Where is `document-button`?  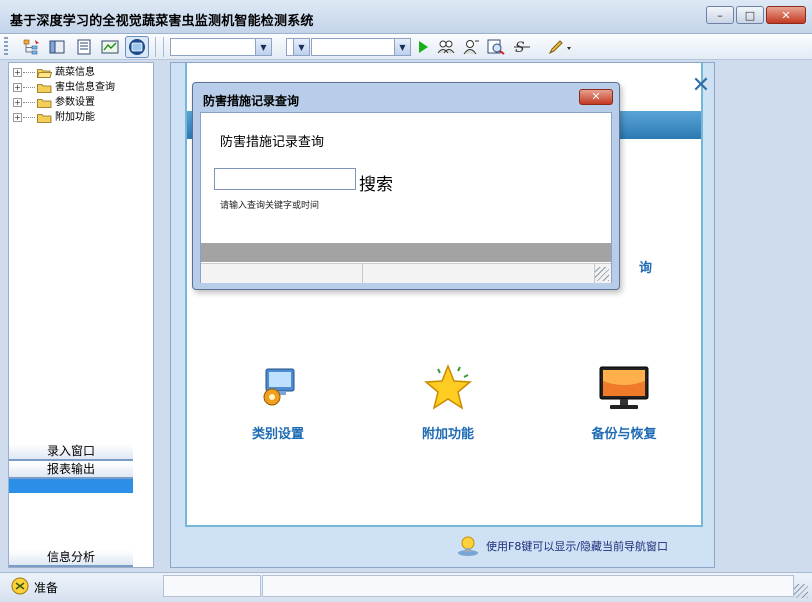
document-button is located at coordinates (84, 47).